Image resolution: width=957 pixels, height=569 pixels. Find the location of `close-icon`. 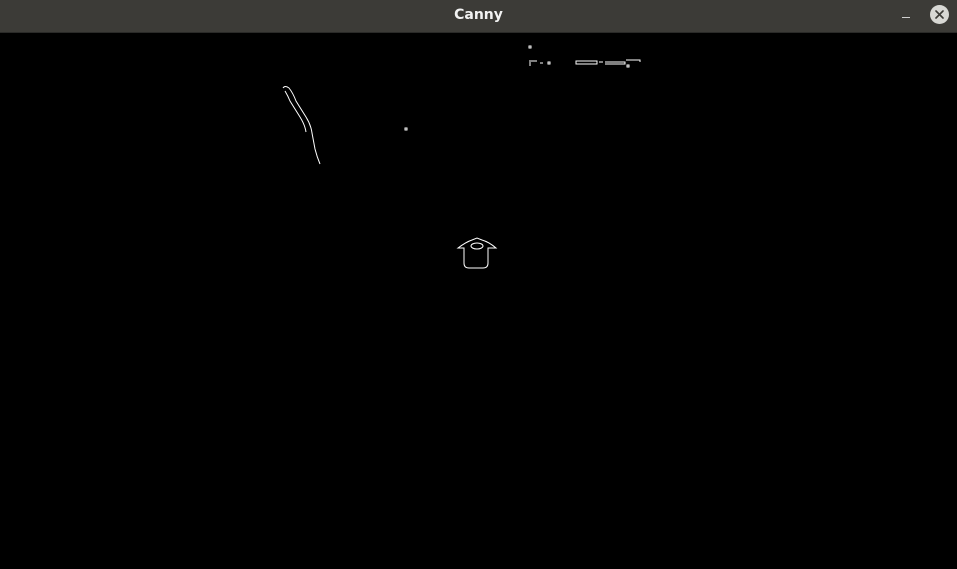

close-icon is located at coordinates (939, 14).